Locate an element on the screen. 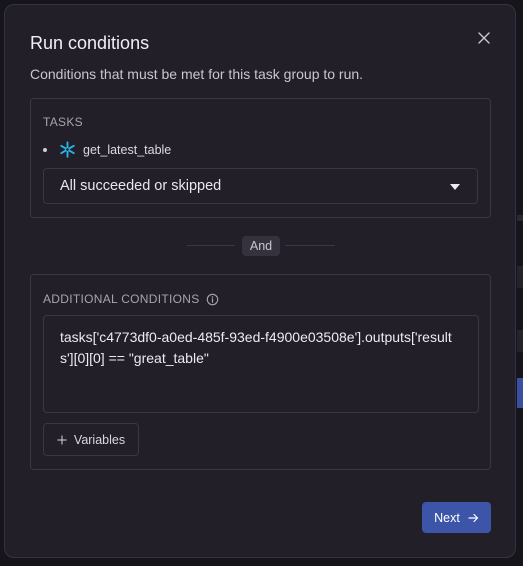 The width and height of the screenshot is (523, 566). snowflake-icon is located at coordinates (67, 149).